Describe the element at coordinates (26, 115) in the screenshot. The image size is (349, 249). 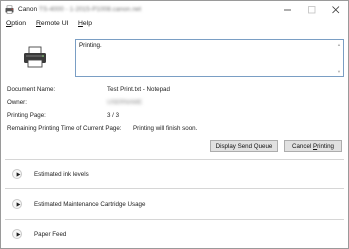
I see `printing-page-label: Printing Page:` at that location.